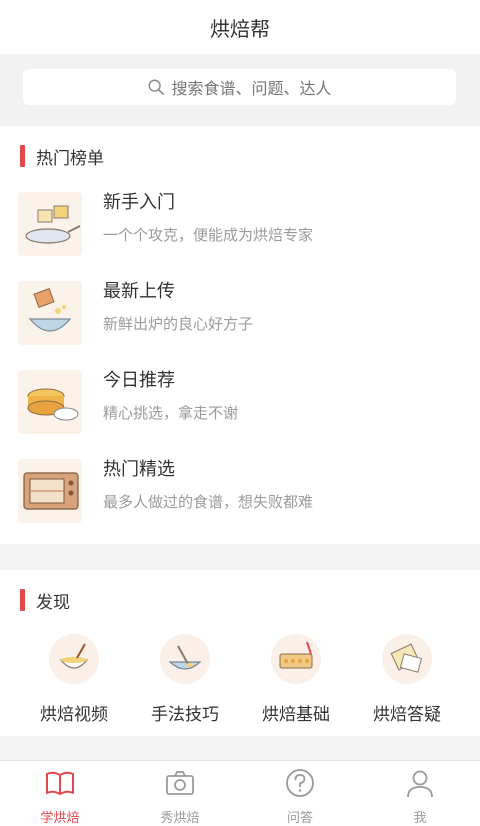 This screenshot has width=480, height=826. I want to click on discover-title: 发现, so click(53, 602).